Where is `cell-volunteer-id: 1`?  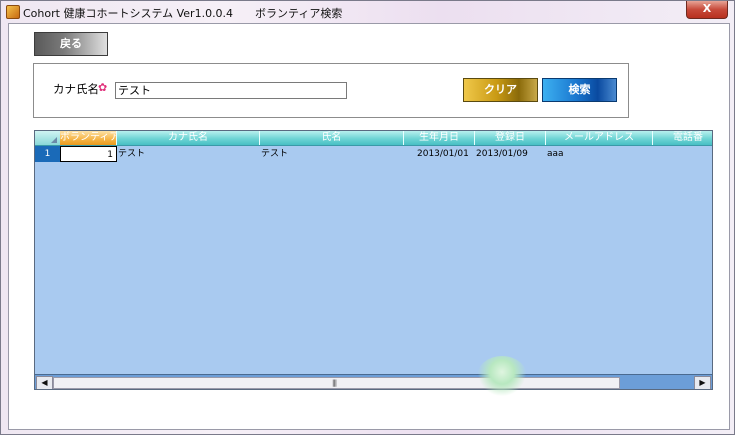
cell-volunteer-id: 1 is located at coordinates (88, 154).